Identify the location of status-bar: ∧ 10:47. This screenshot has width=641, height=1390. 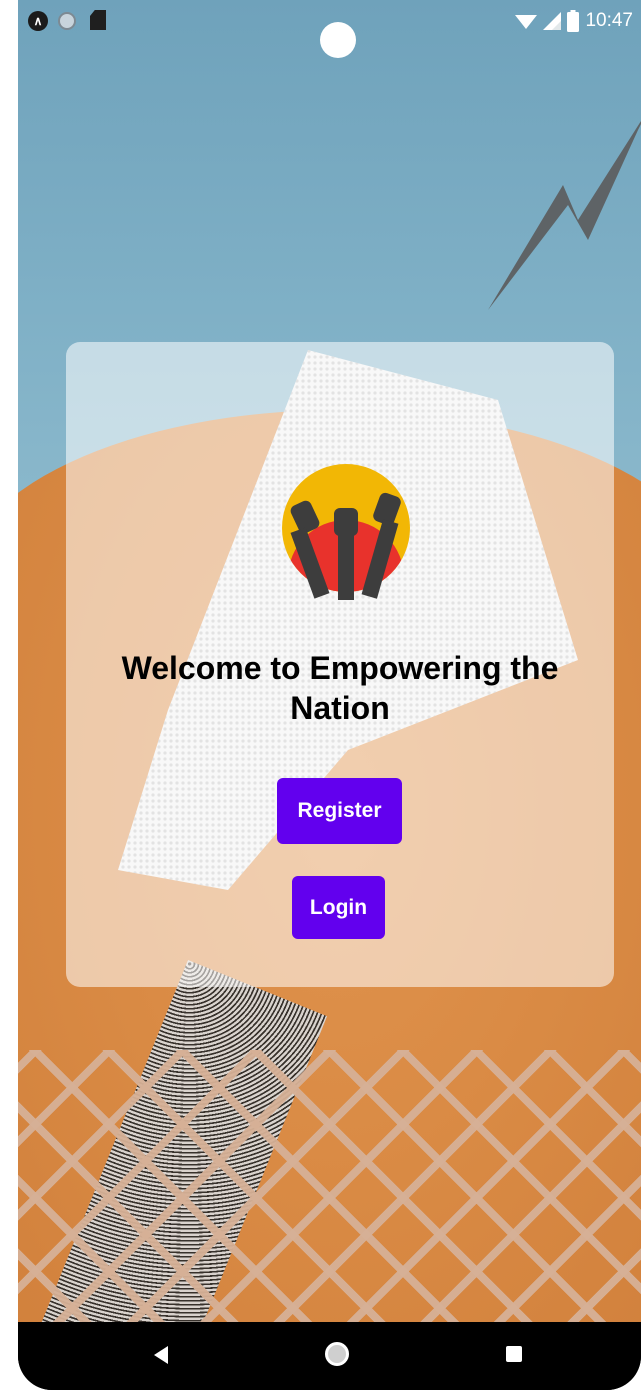
(329, 29).